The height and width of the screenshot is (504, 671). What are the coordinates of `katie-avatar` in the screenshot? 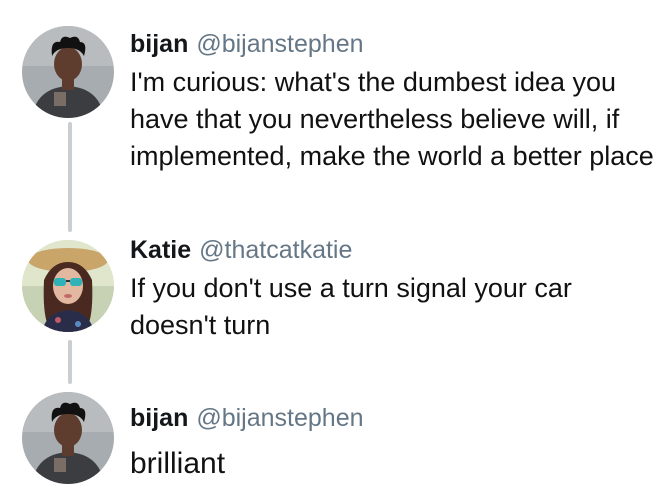 It's located at (68, 286).